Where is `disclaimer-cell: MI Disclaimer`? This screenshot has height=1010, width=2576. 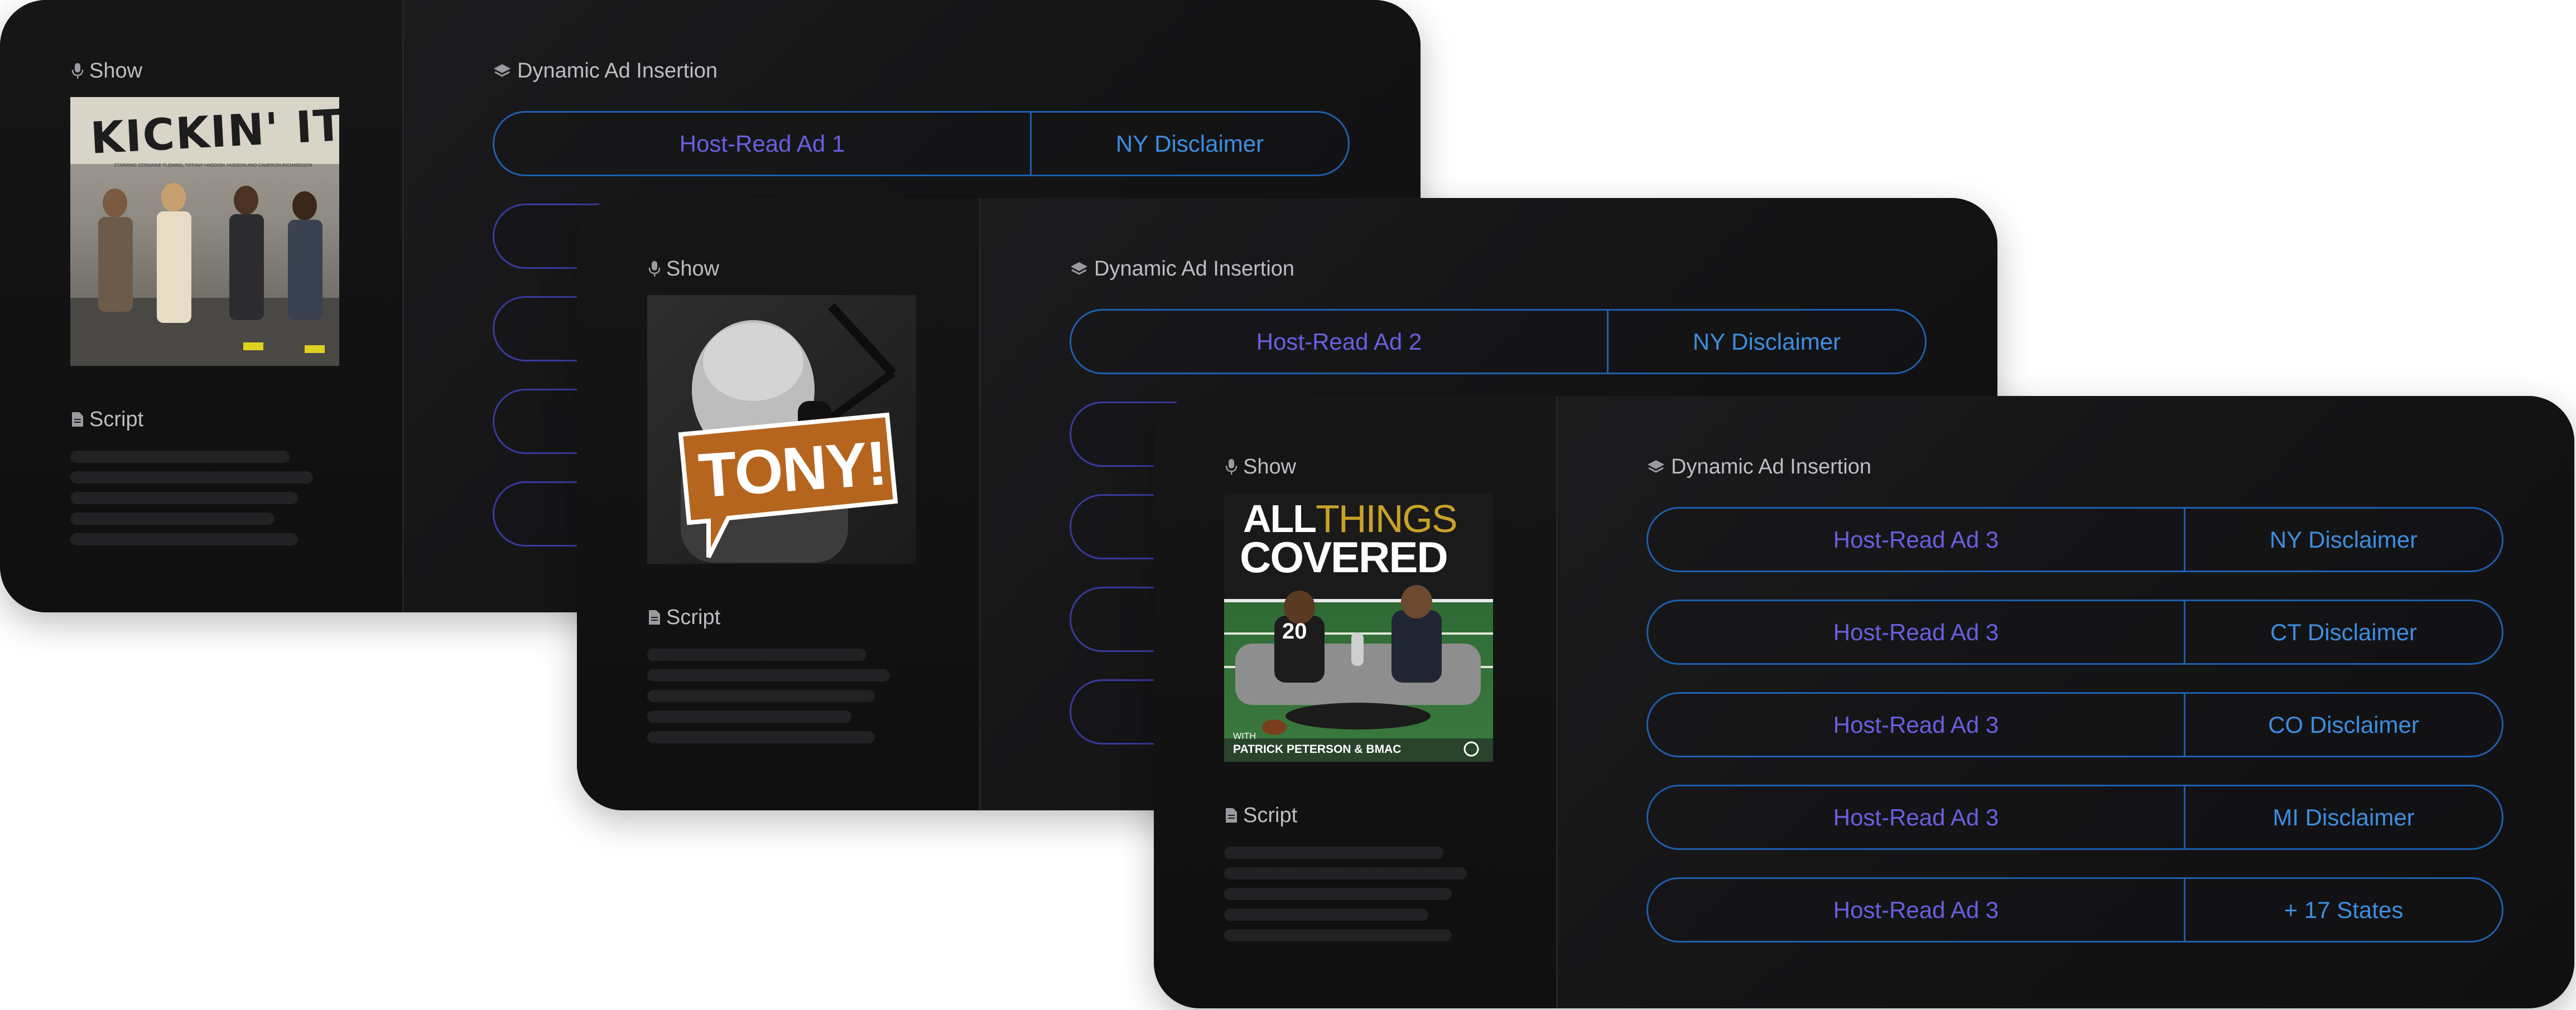
disclaimer-cell: MI Disclaimer is located at coordinates (2344, 817).